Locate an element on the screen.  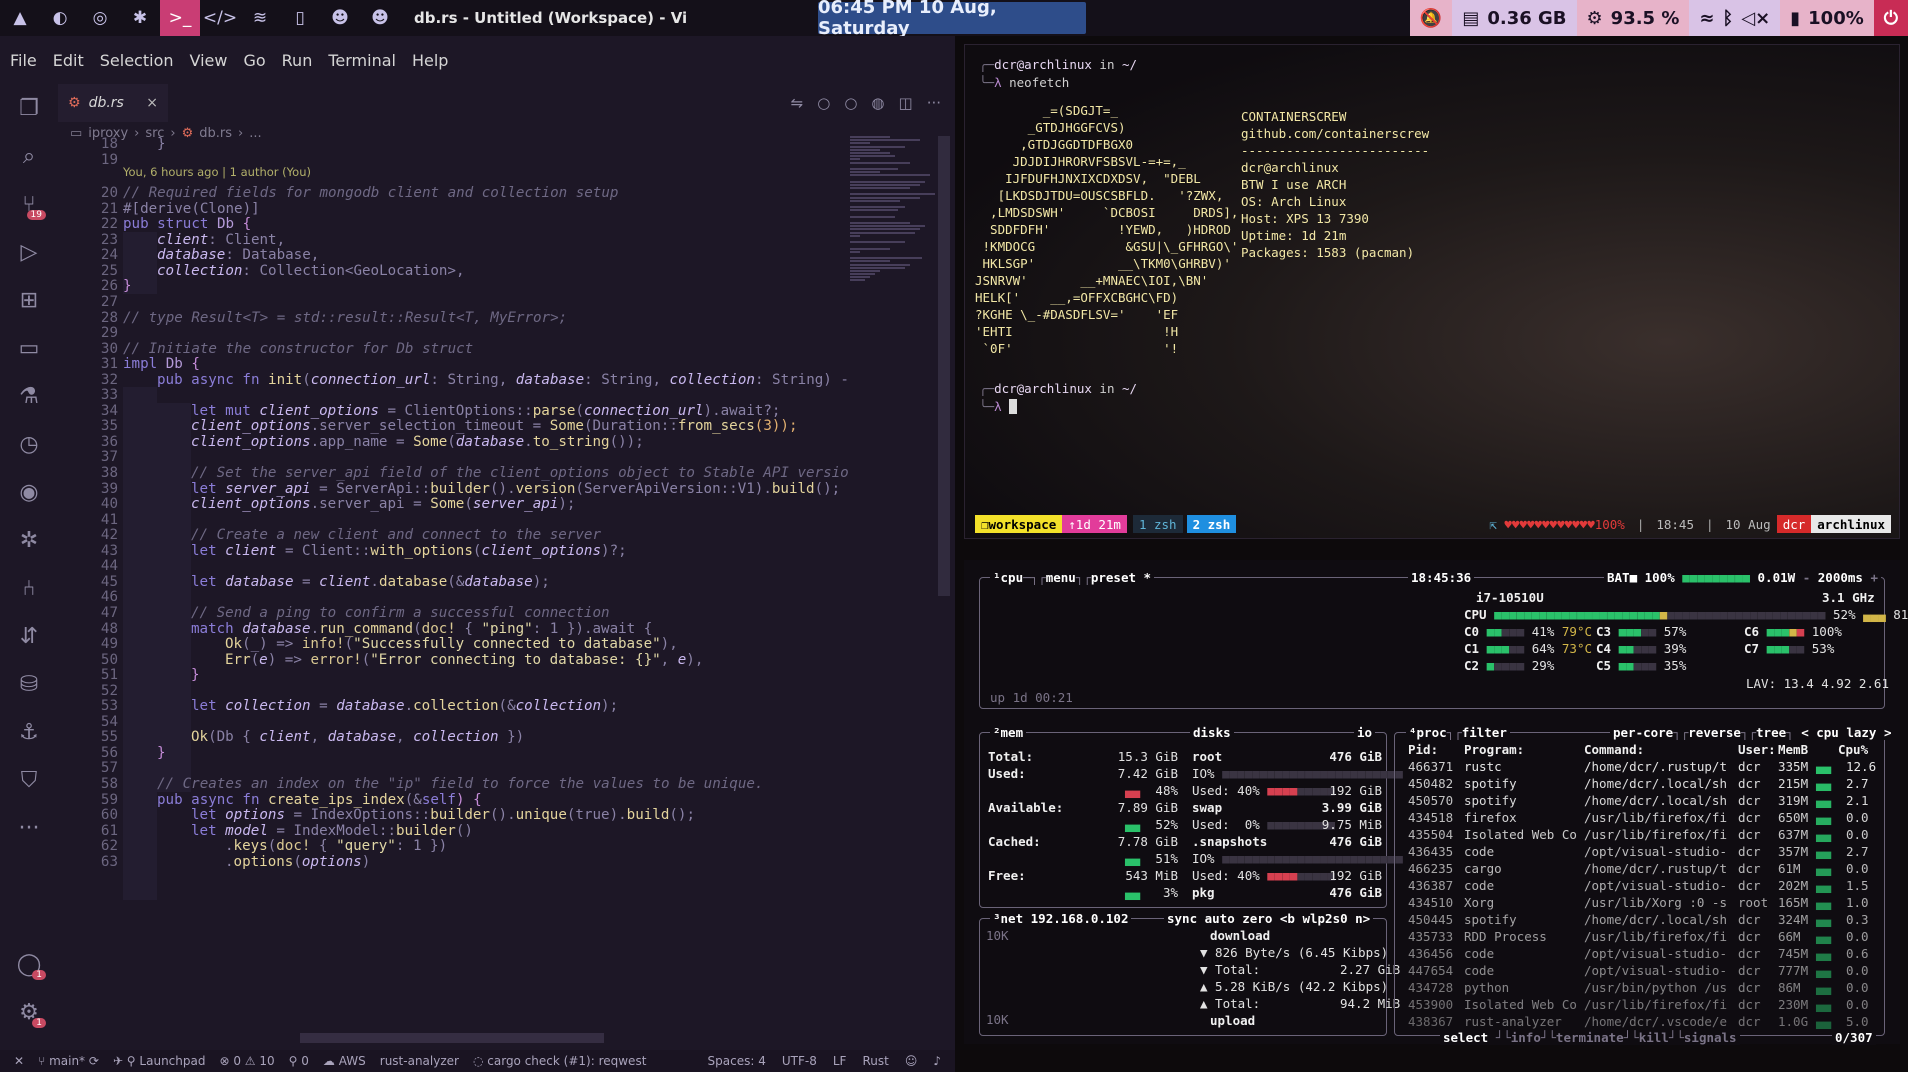
testing-icon: ⚗ is located at coordinates (29, 396).